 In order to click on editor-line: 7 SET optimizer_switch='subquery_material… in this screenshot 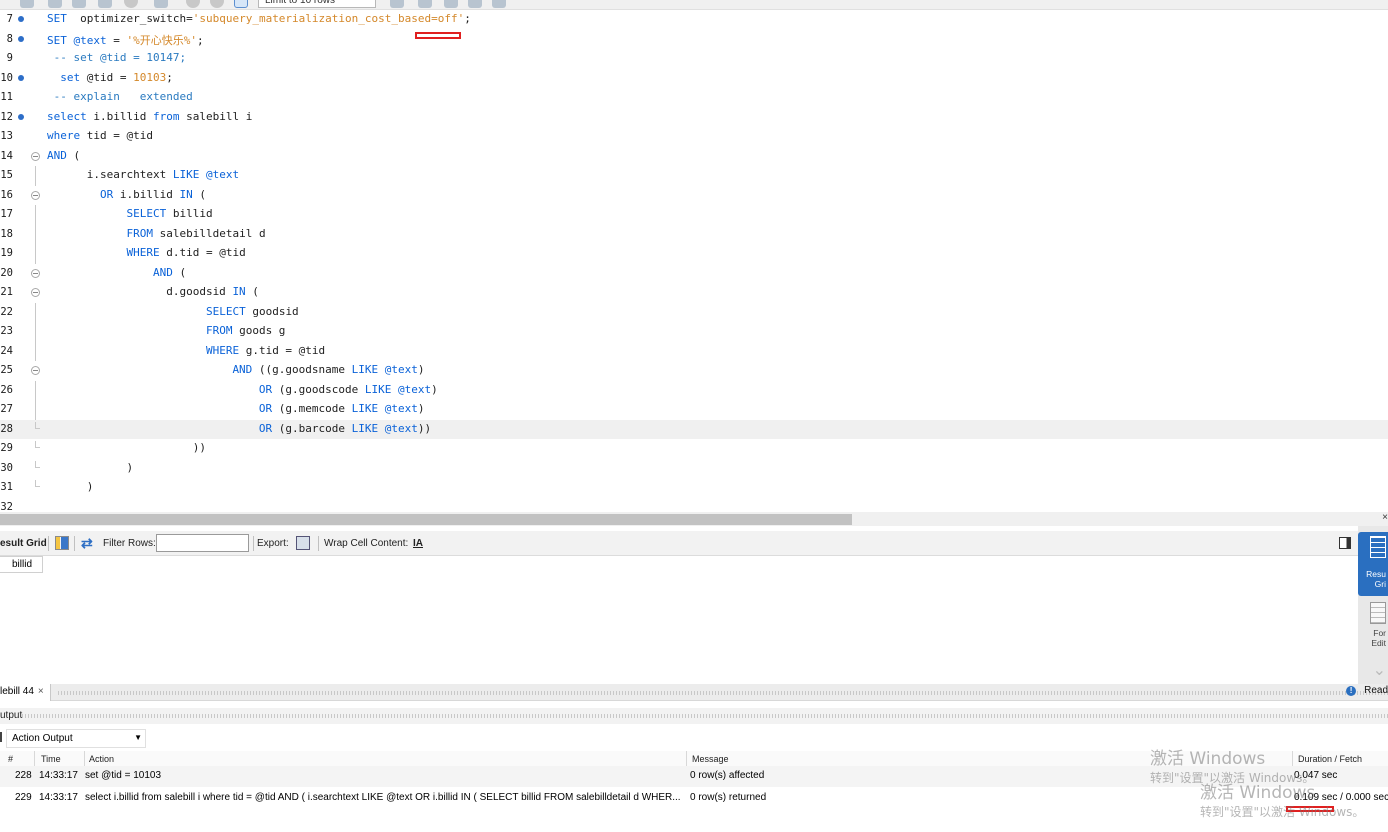, I will do `click(694, 20)`.